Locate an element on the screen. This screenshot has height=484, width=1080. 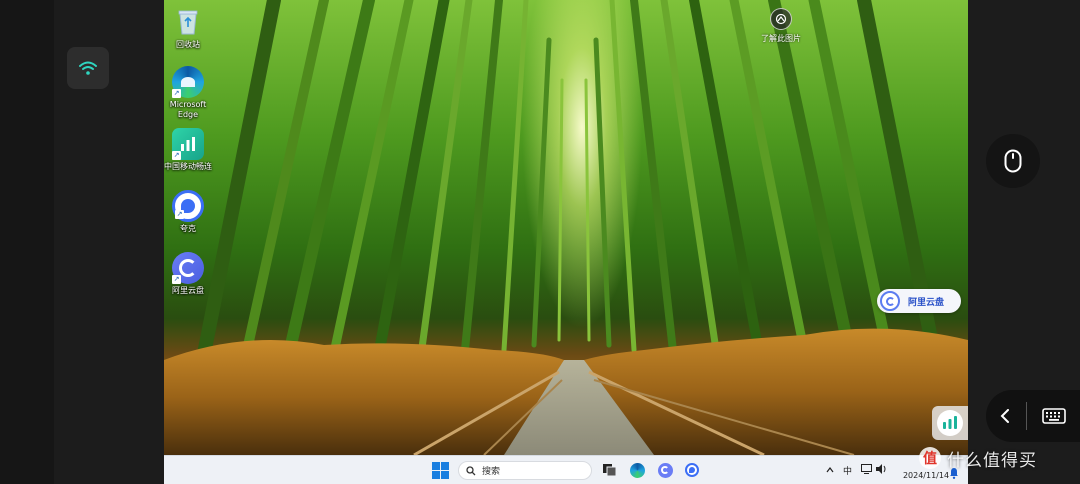
mouse-mode-button is located at coordinates (1013, 161).